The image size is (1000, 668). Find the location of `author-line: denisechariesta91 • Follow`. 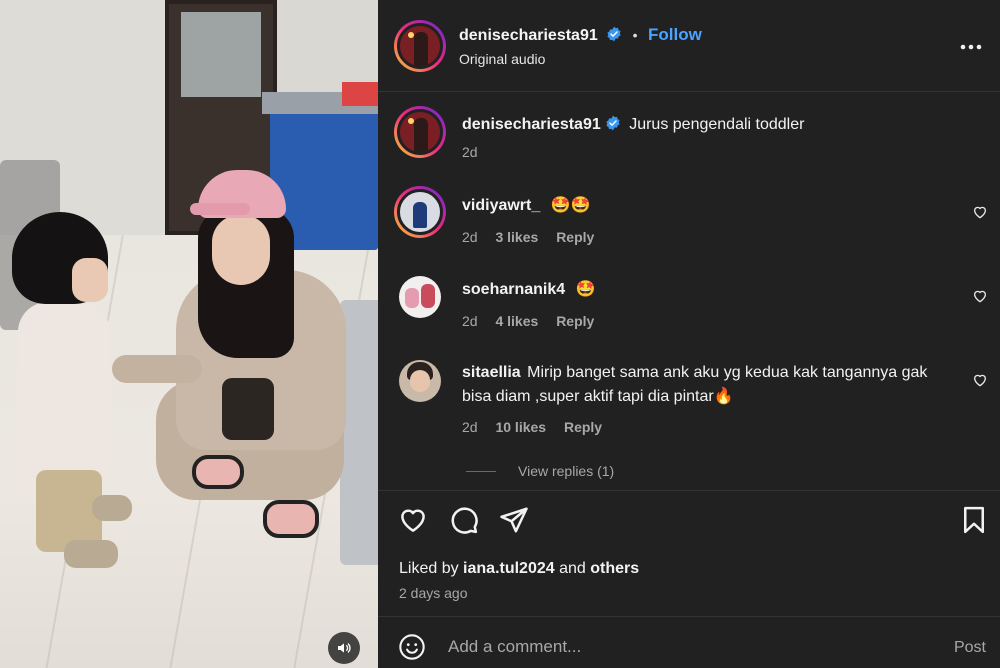

author-line: denisechariesta91 • Follow is located at coordinates (580, 35).